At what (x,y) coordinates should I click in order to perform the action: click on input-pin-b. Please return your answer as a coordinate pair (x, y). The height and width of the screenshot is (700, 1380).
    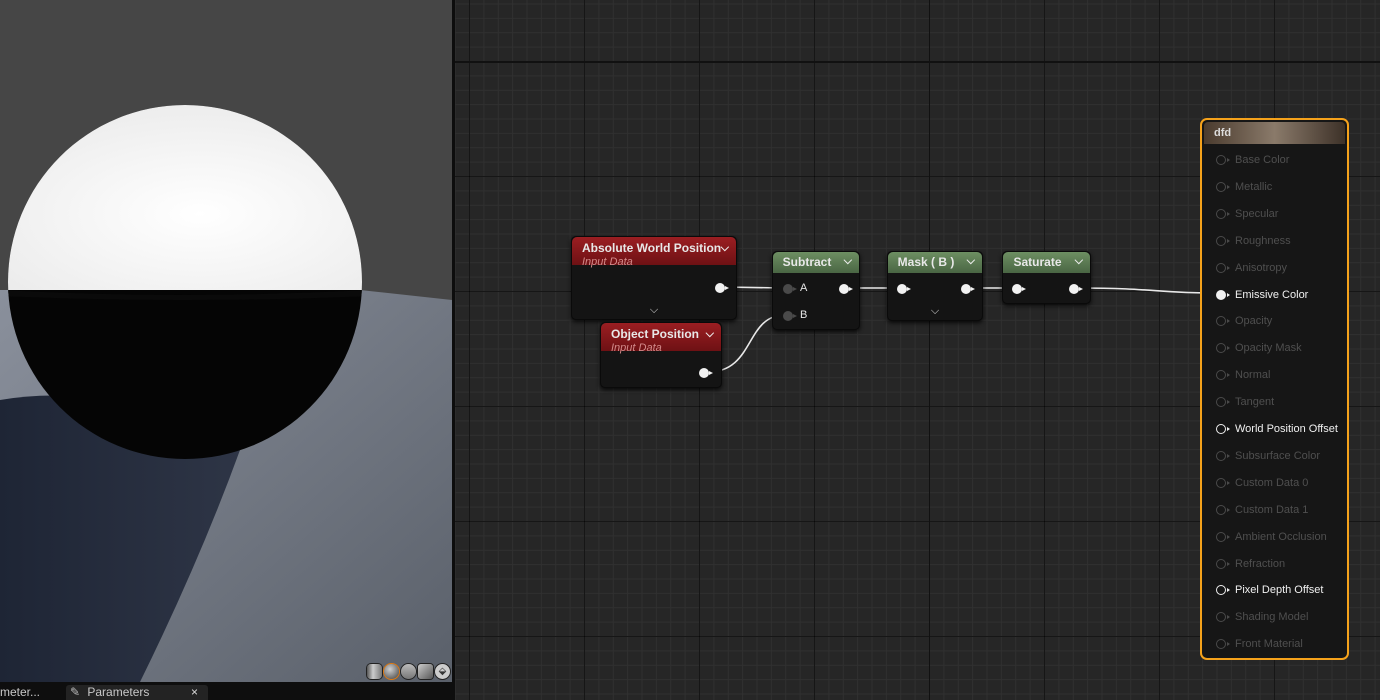
    Looking at the image, I should click on (790, 316).